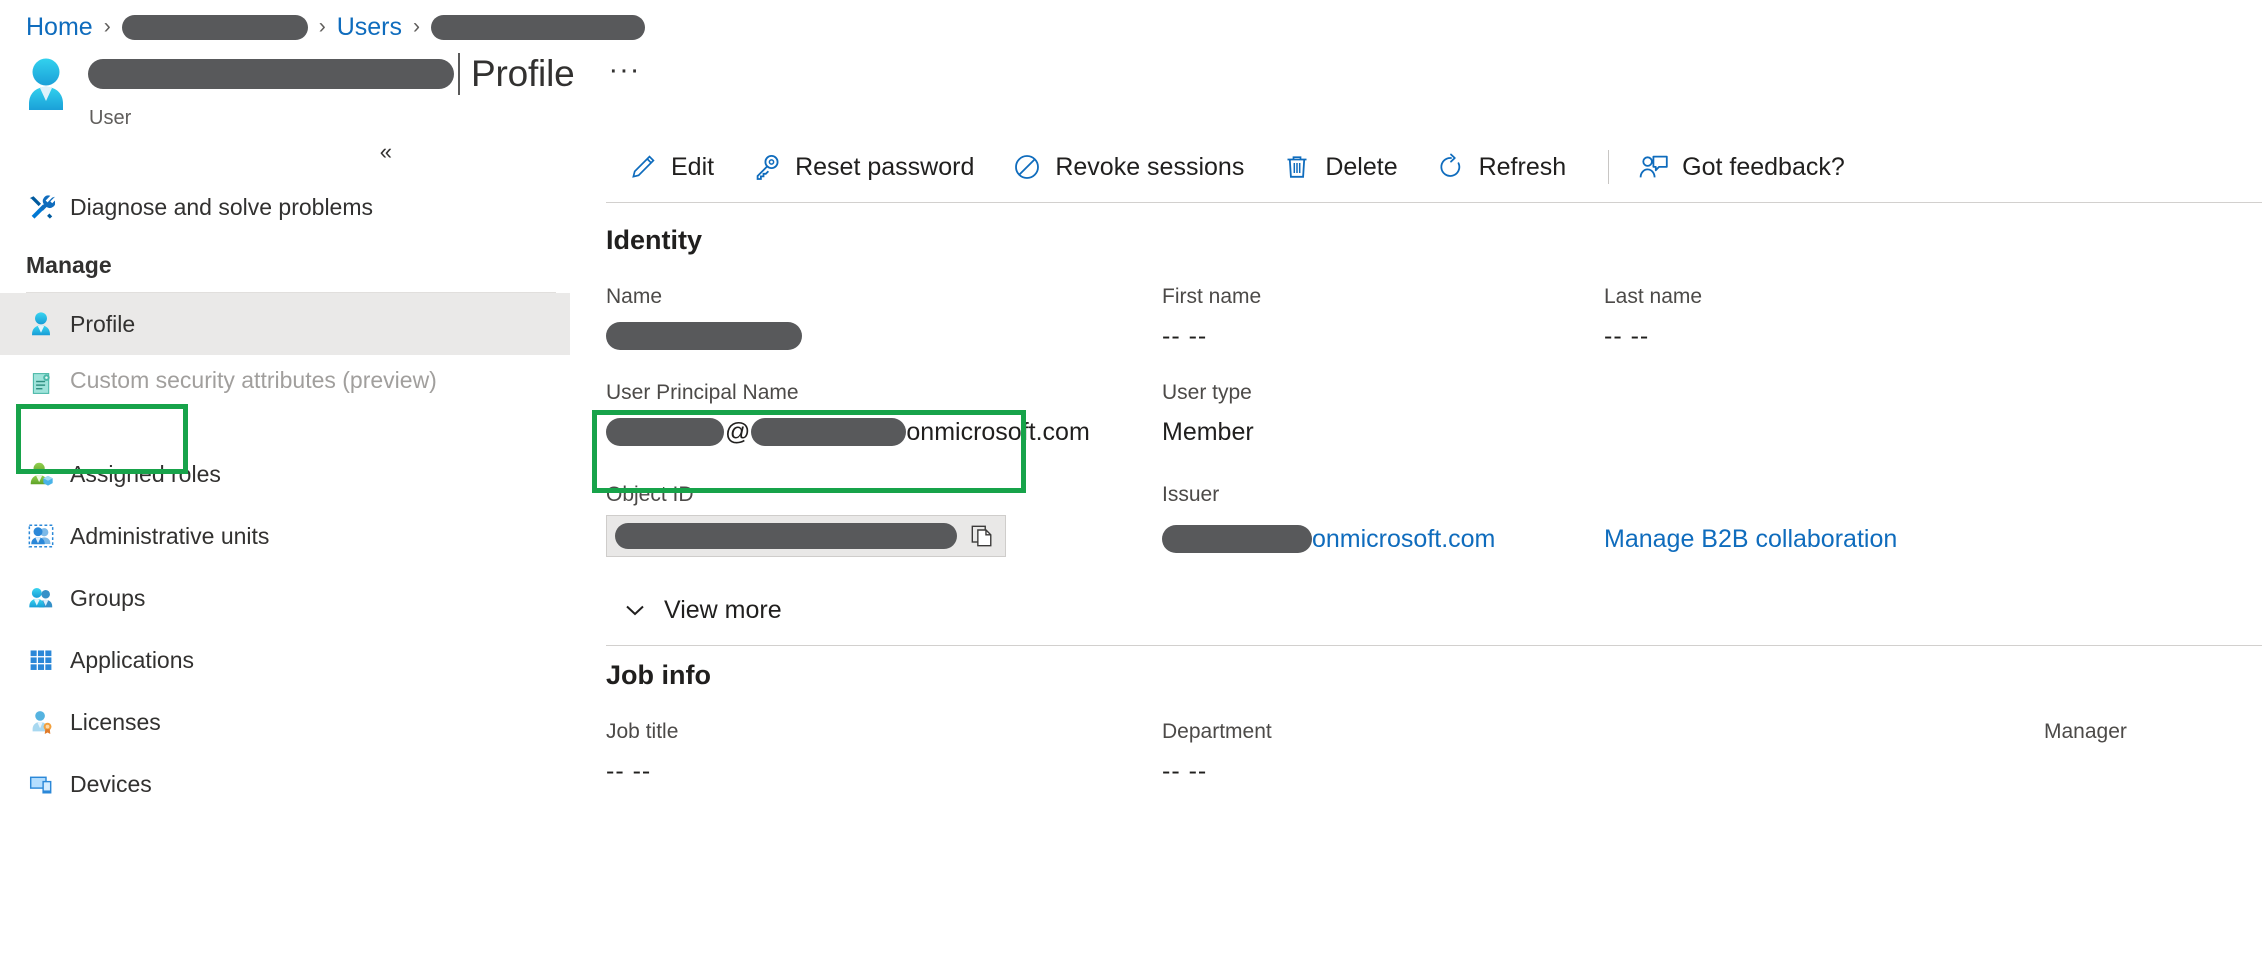 Image resolution: width=2262 pixels, height=970 pixels. Describe the element at coordinates (145, 473) in the screenshot. I see `sidebar-item-label: Assigned roles` at that location.